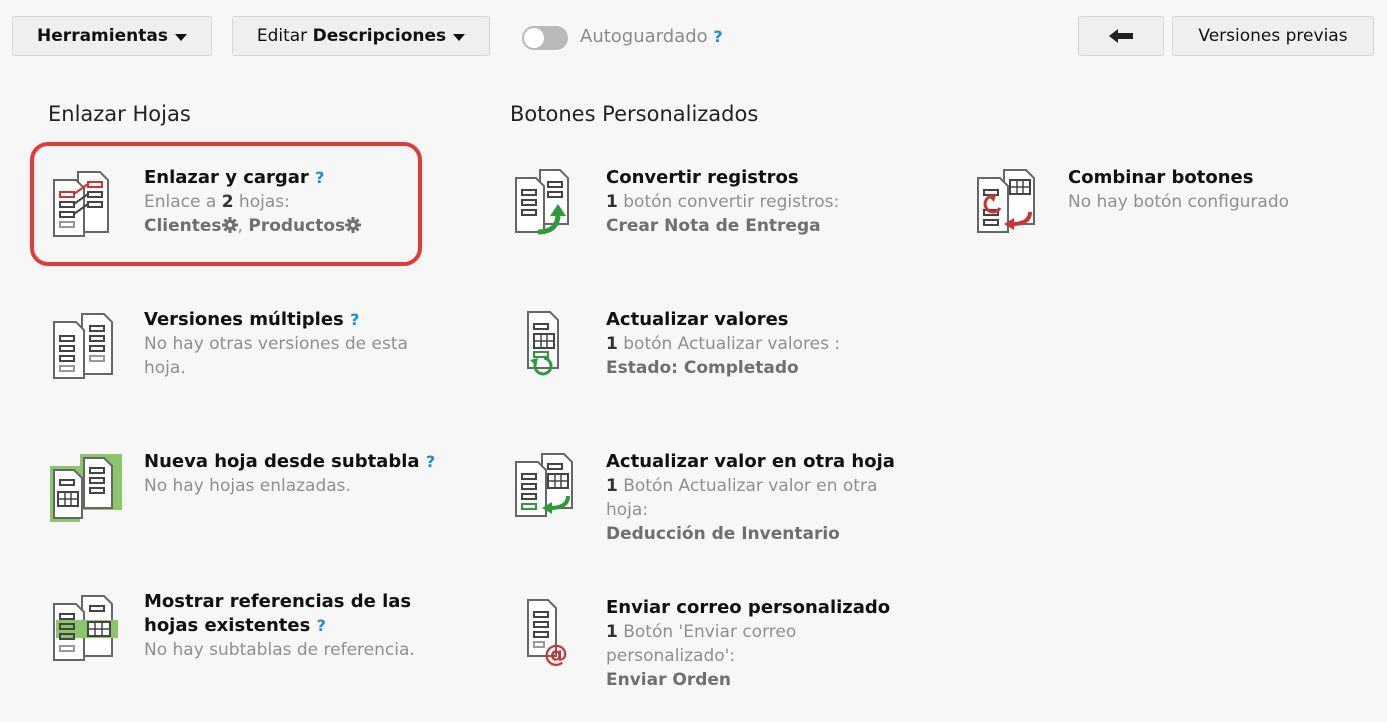 This screenshot has width=1387, height=722. What do you see at coordinates (296, 226) in the screenshot?
I see `sheet-link-productos: Productos` at bounding box center [296, 226].